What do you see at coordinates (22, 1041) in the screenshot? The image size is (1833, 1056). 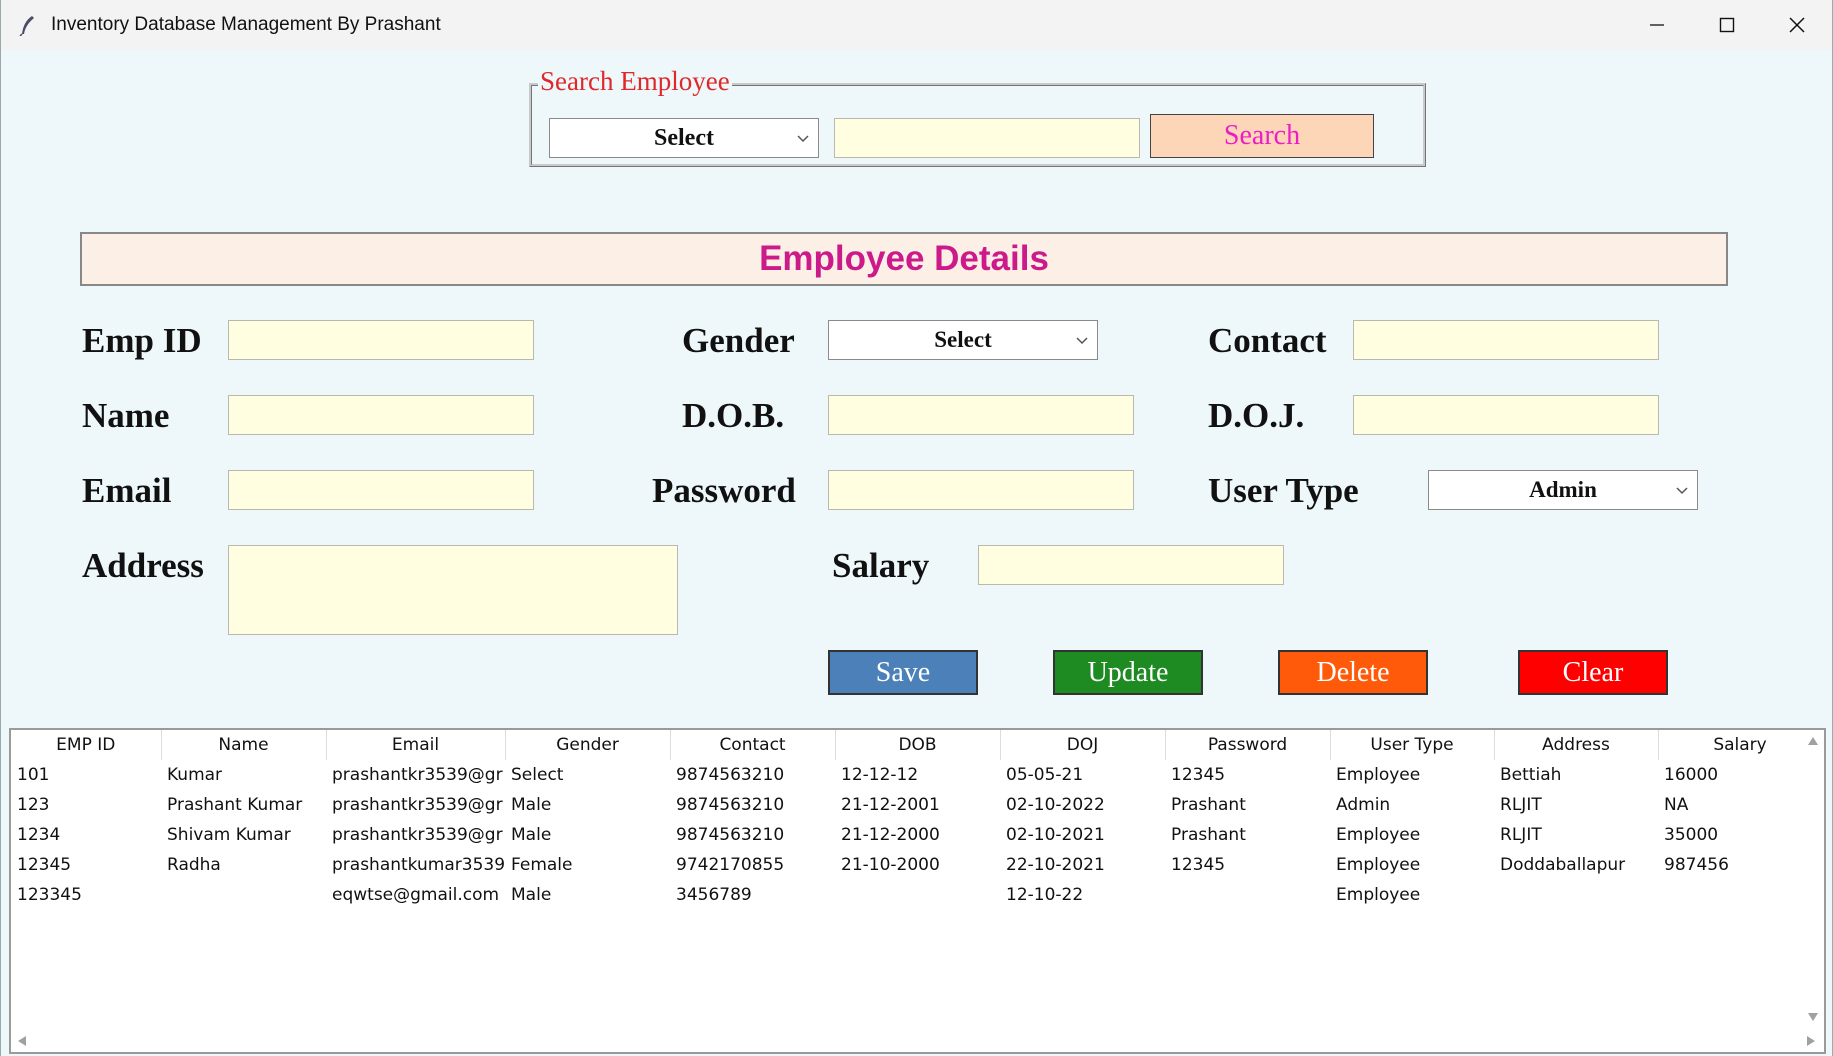 I see `scroll-left-icon` at bounding box center [22, 1041].